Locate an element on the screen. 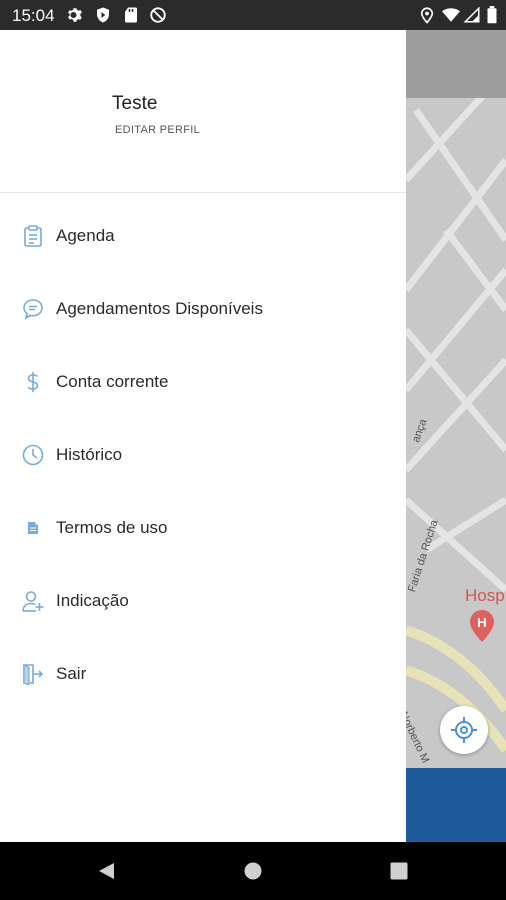 The height and width of the screenshot is (900, 506). menu-item-agendamentos-disponiveis: Agendamentos Disponíveis is located at coordinates (203, 310).